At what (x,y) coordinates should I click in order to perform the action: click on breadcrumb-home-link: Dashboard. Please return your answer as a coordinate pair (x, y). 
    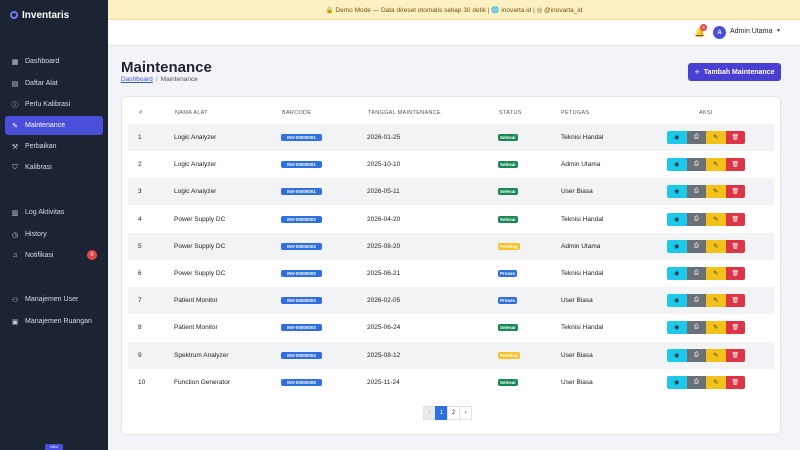
    Looking at the image, I should click on (137, 79).